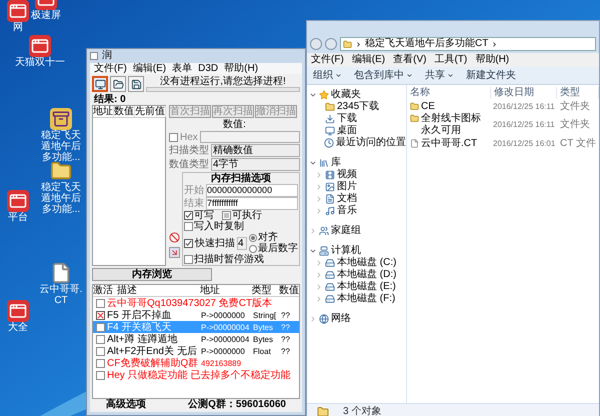 The width and height of the screenshot is (600, 416). What do you see at coordinates (25, 217) in the screenshot?
I see `desktop-icon-label: 平台` at bounding box center [25, 217].